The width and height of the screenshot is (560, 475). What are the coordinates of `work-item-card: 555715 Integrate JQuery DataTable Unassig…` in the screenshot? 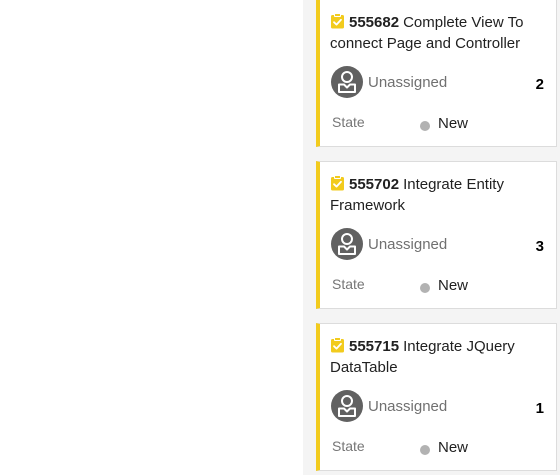 It's located at (436, 397).